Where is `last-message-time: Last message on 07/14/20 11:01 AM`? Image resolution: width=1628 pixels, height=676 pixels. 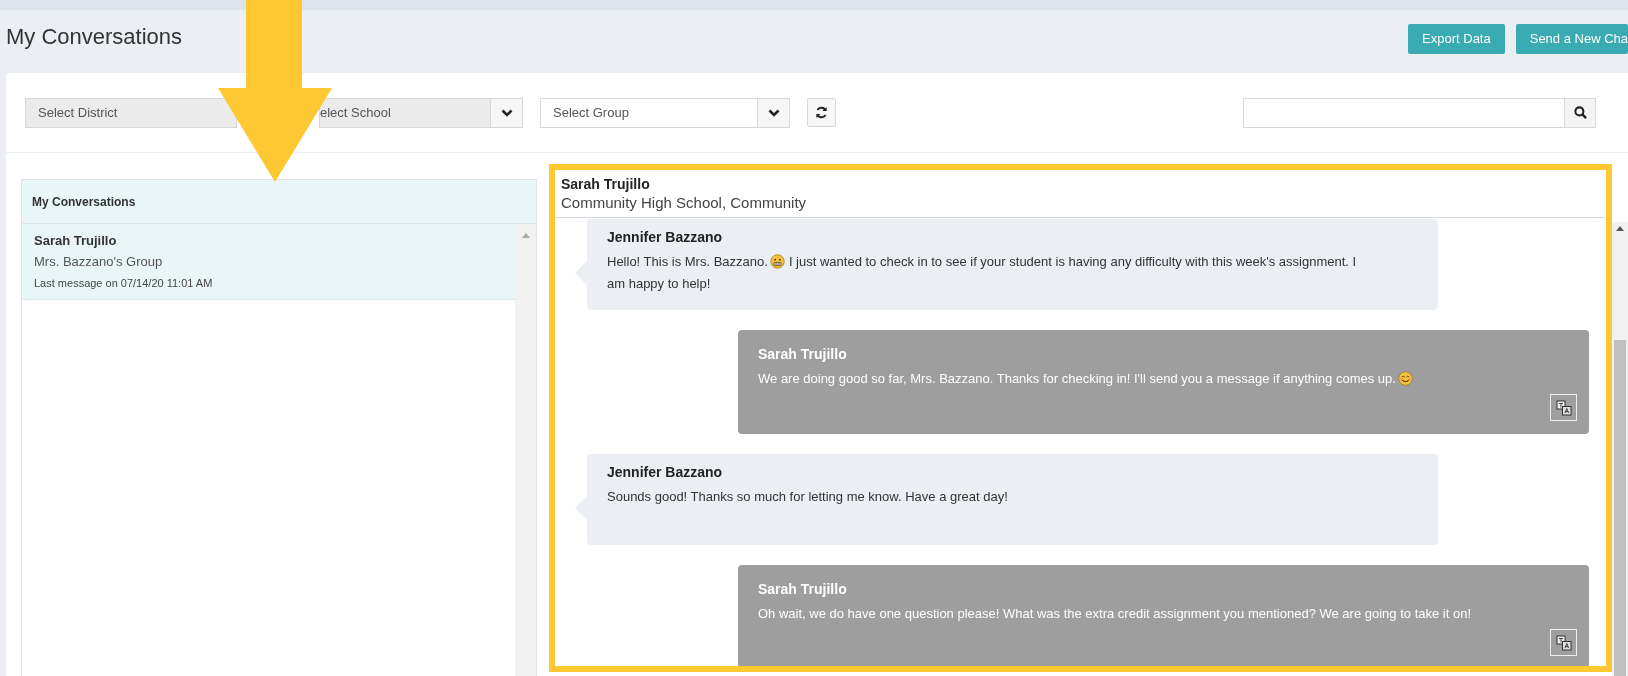
last-message-time: Last message on 07/14/20 11:01 AM is located at coordinates (124, 283).